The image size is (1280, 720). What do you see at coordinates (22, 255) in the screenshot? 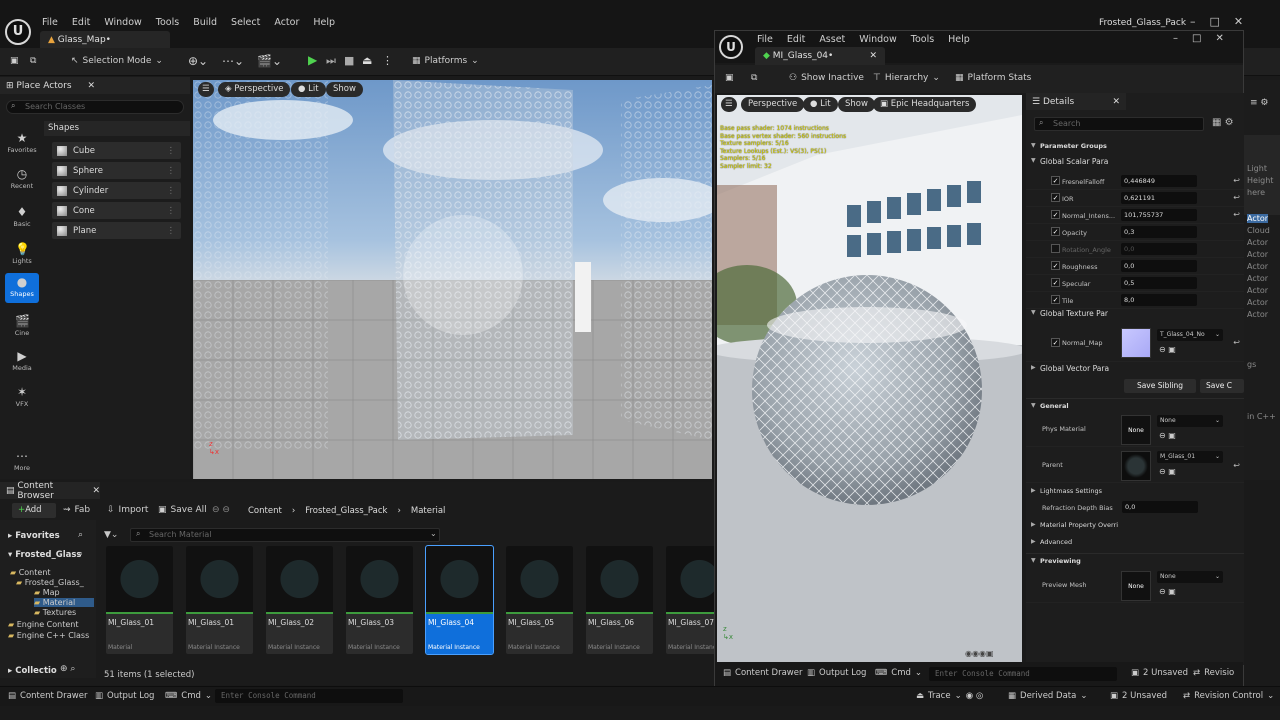
I see `category-lights: 💡 Lights` at bounding box center [22, 255].